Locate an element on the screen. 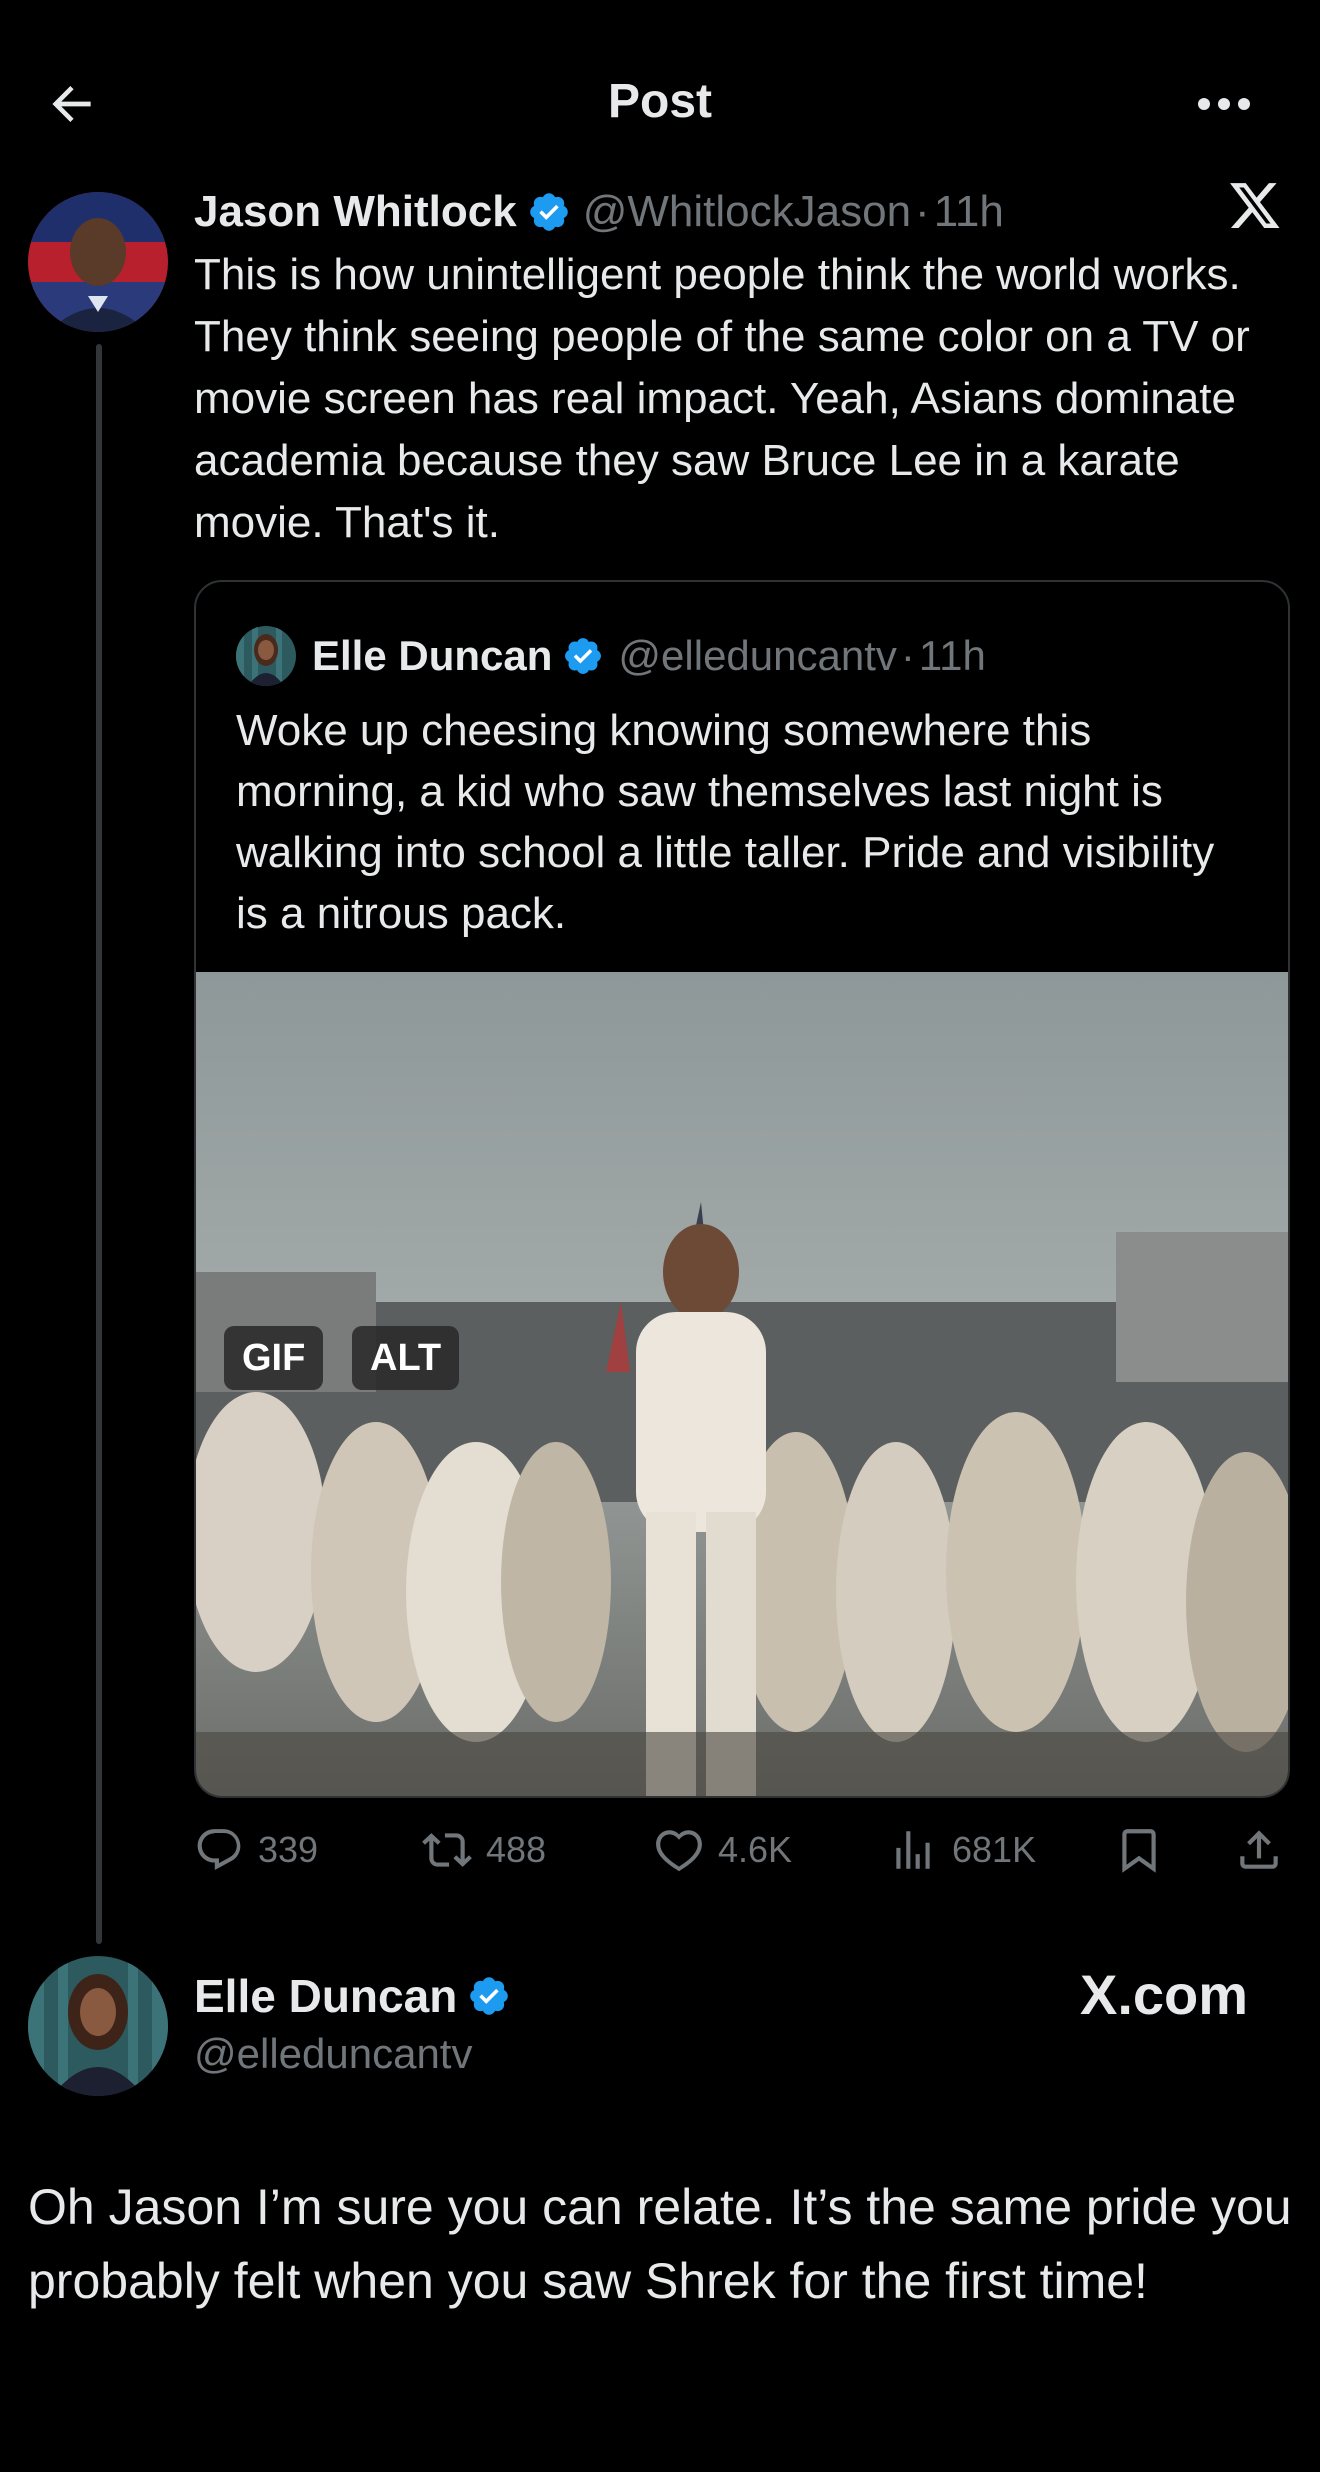  action-bar: 339 488 4.6K 681K is located at coordinates (739, 1850).